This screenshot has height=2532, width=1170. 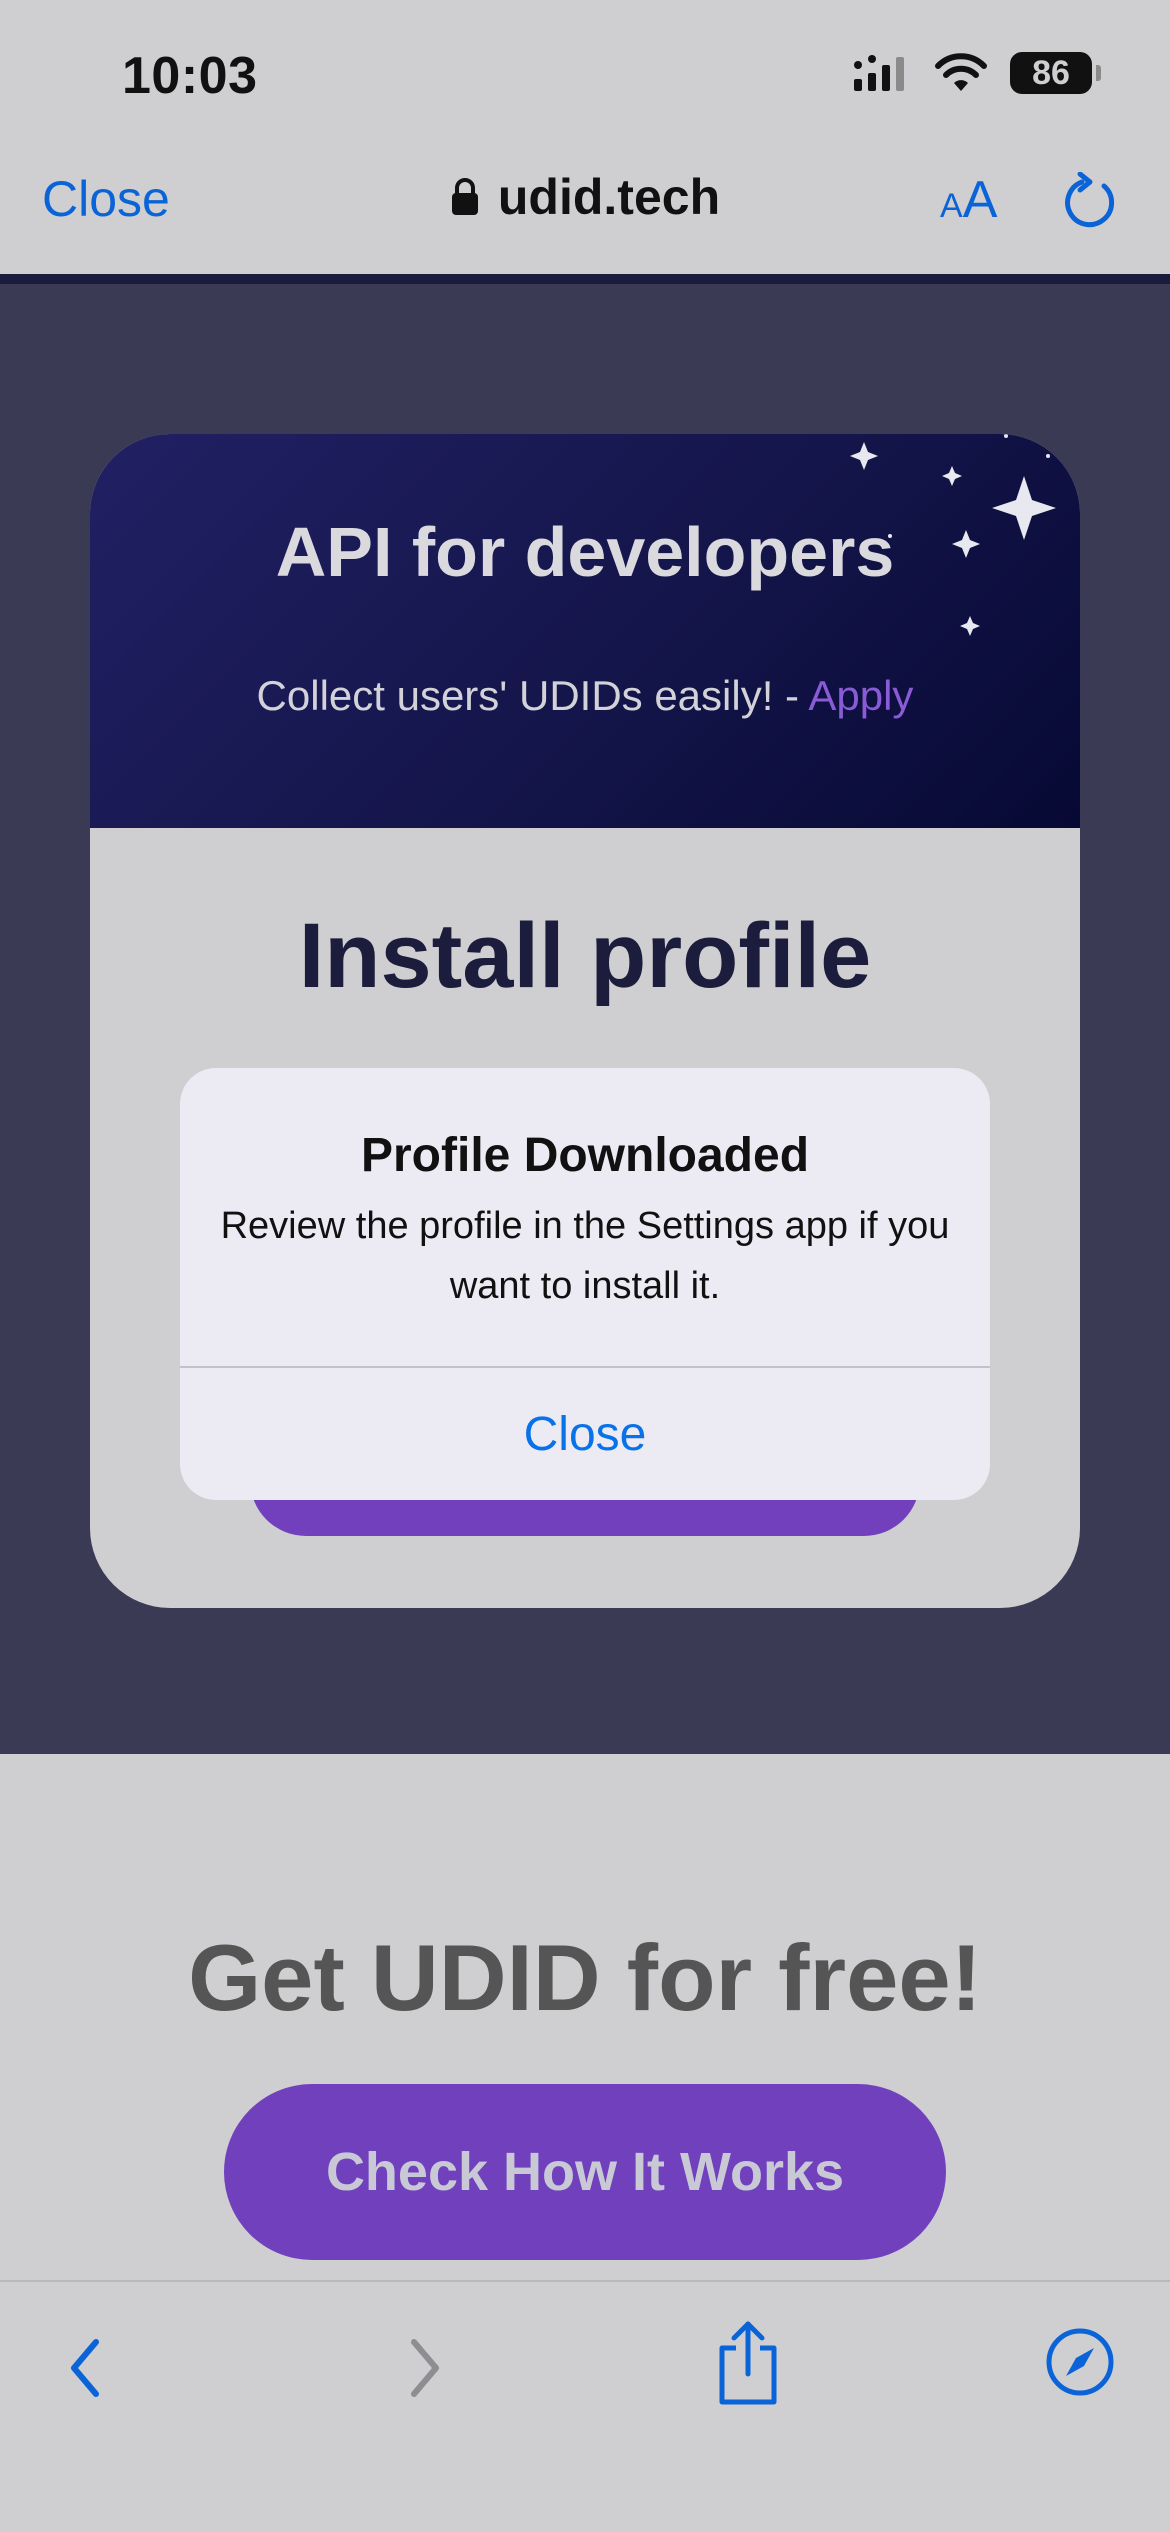 I want to click on battery-indicator: 86, so click(x=1055, y=73).